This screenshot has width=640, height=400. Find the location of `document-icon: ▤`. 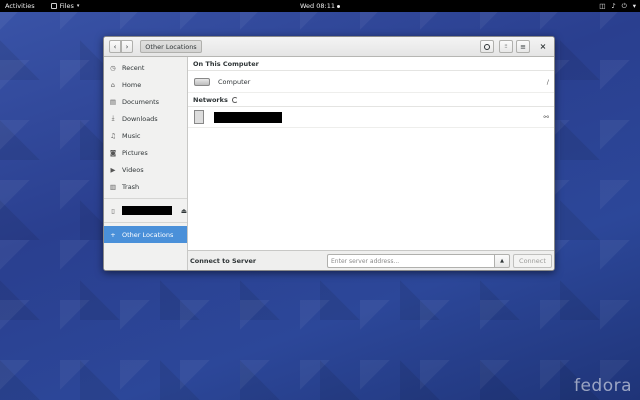

document-icon: ▤ is located at coordinates (113, 101).